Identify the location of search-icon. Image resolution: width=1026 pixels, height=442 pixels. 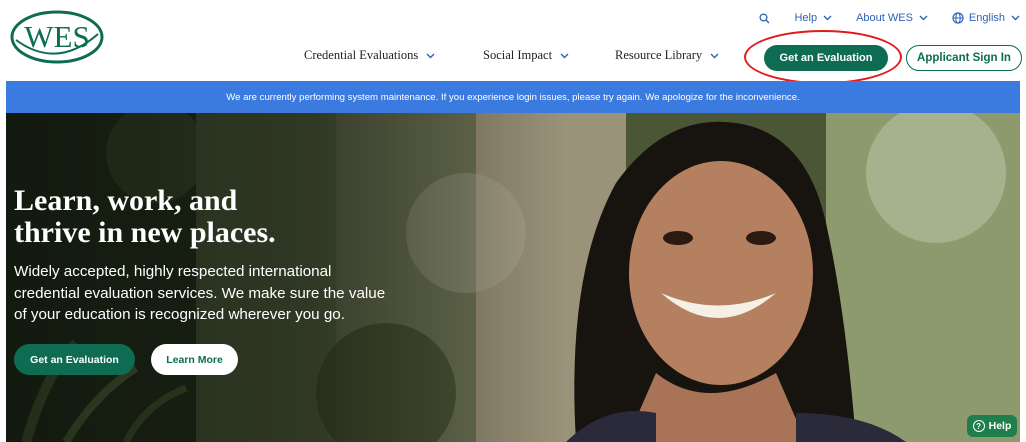
(764, 17).